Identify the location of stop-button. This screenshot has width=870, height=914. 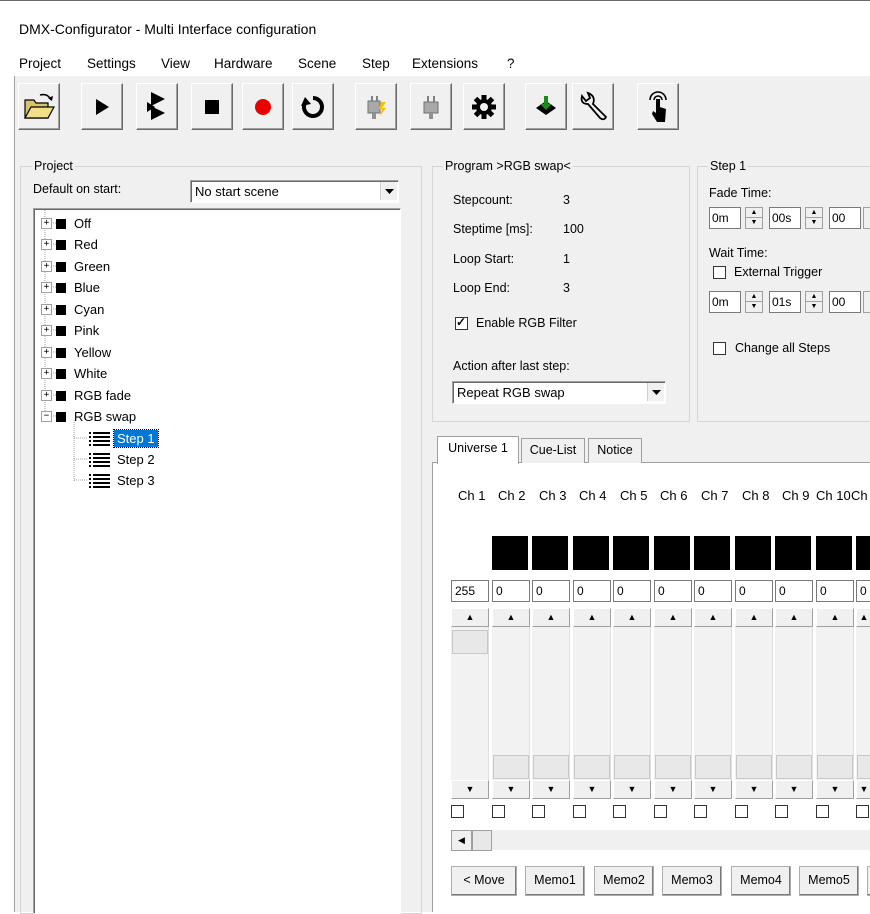
(212, 106).